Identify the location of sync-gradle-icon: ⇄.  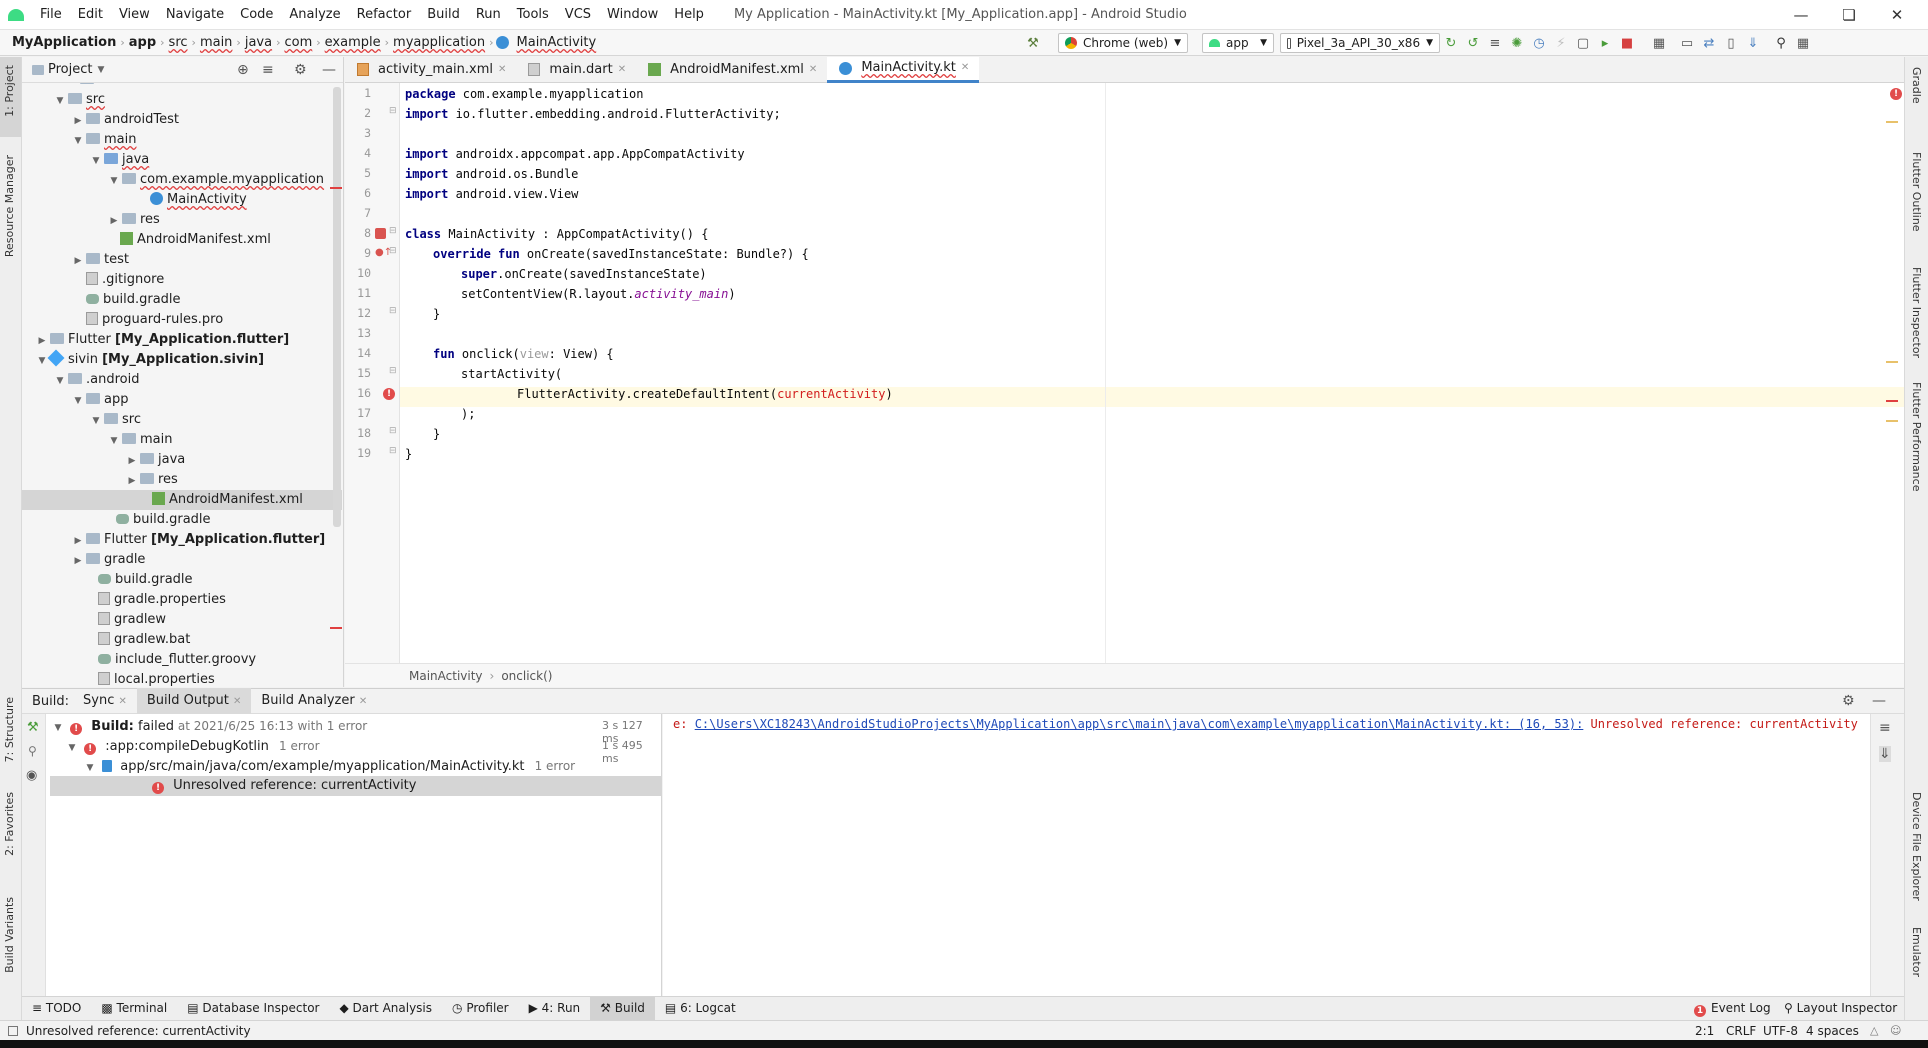
(1709, 43).